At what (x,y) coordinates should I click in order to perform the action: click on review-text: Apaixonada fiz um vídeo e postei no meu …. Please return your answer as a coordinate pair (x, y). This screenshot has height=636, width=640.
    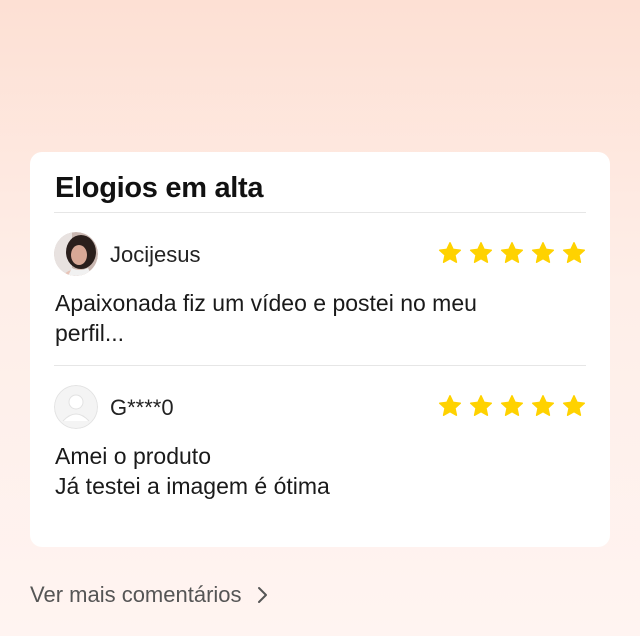
    Looking at the image, I should click on (266, 318).